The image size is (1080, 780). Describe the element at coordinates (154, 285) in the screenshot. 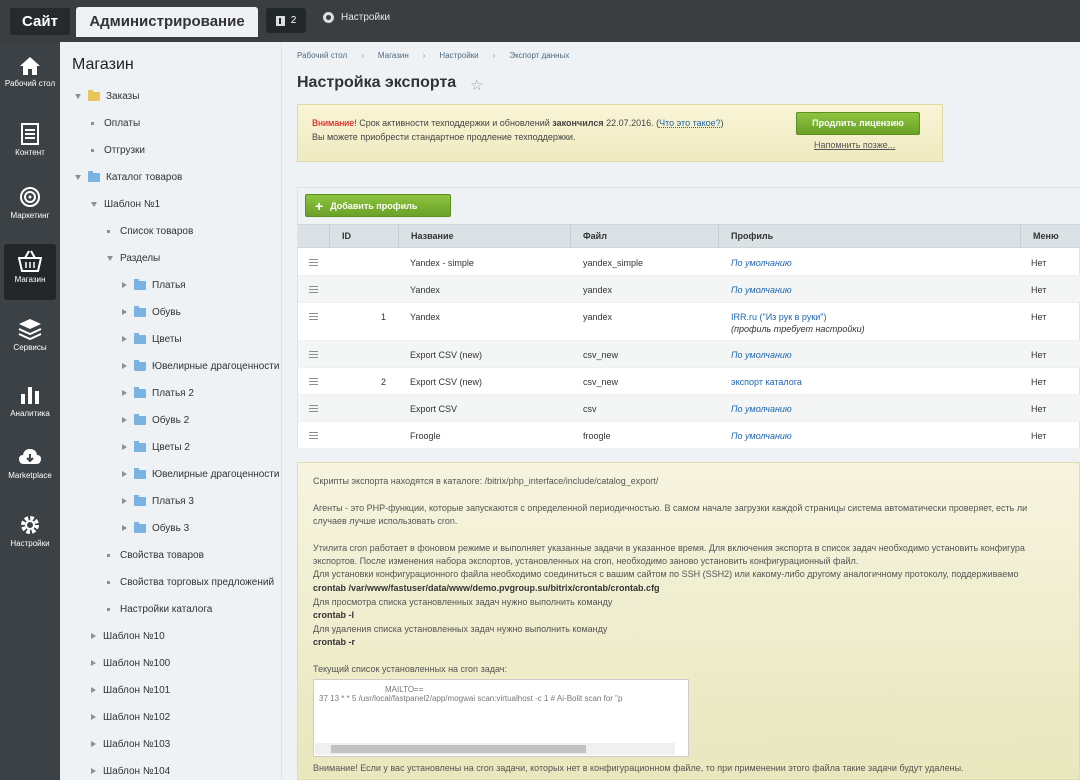

I see `tree-item-section: Платья` at that location.